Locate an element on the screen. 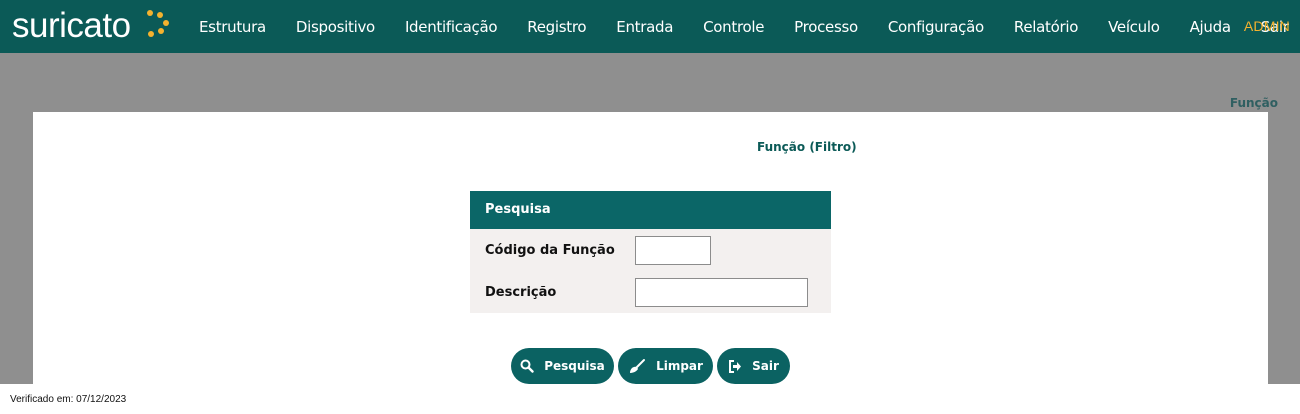  menu-item-relatorio: Relatório is located at coordinates (1046, 27).